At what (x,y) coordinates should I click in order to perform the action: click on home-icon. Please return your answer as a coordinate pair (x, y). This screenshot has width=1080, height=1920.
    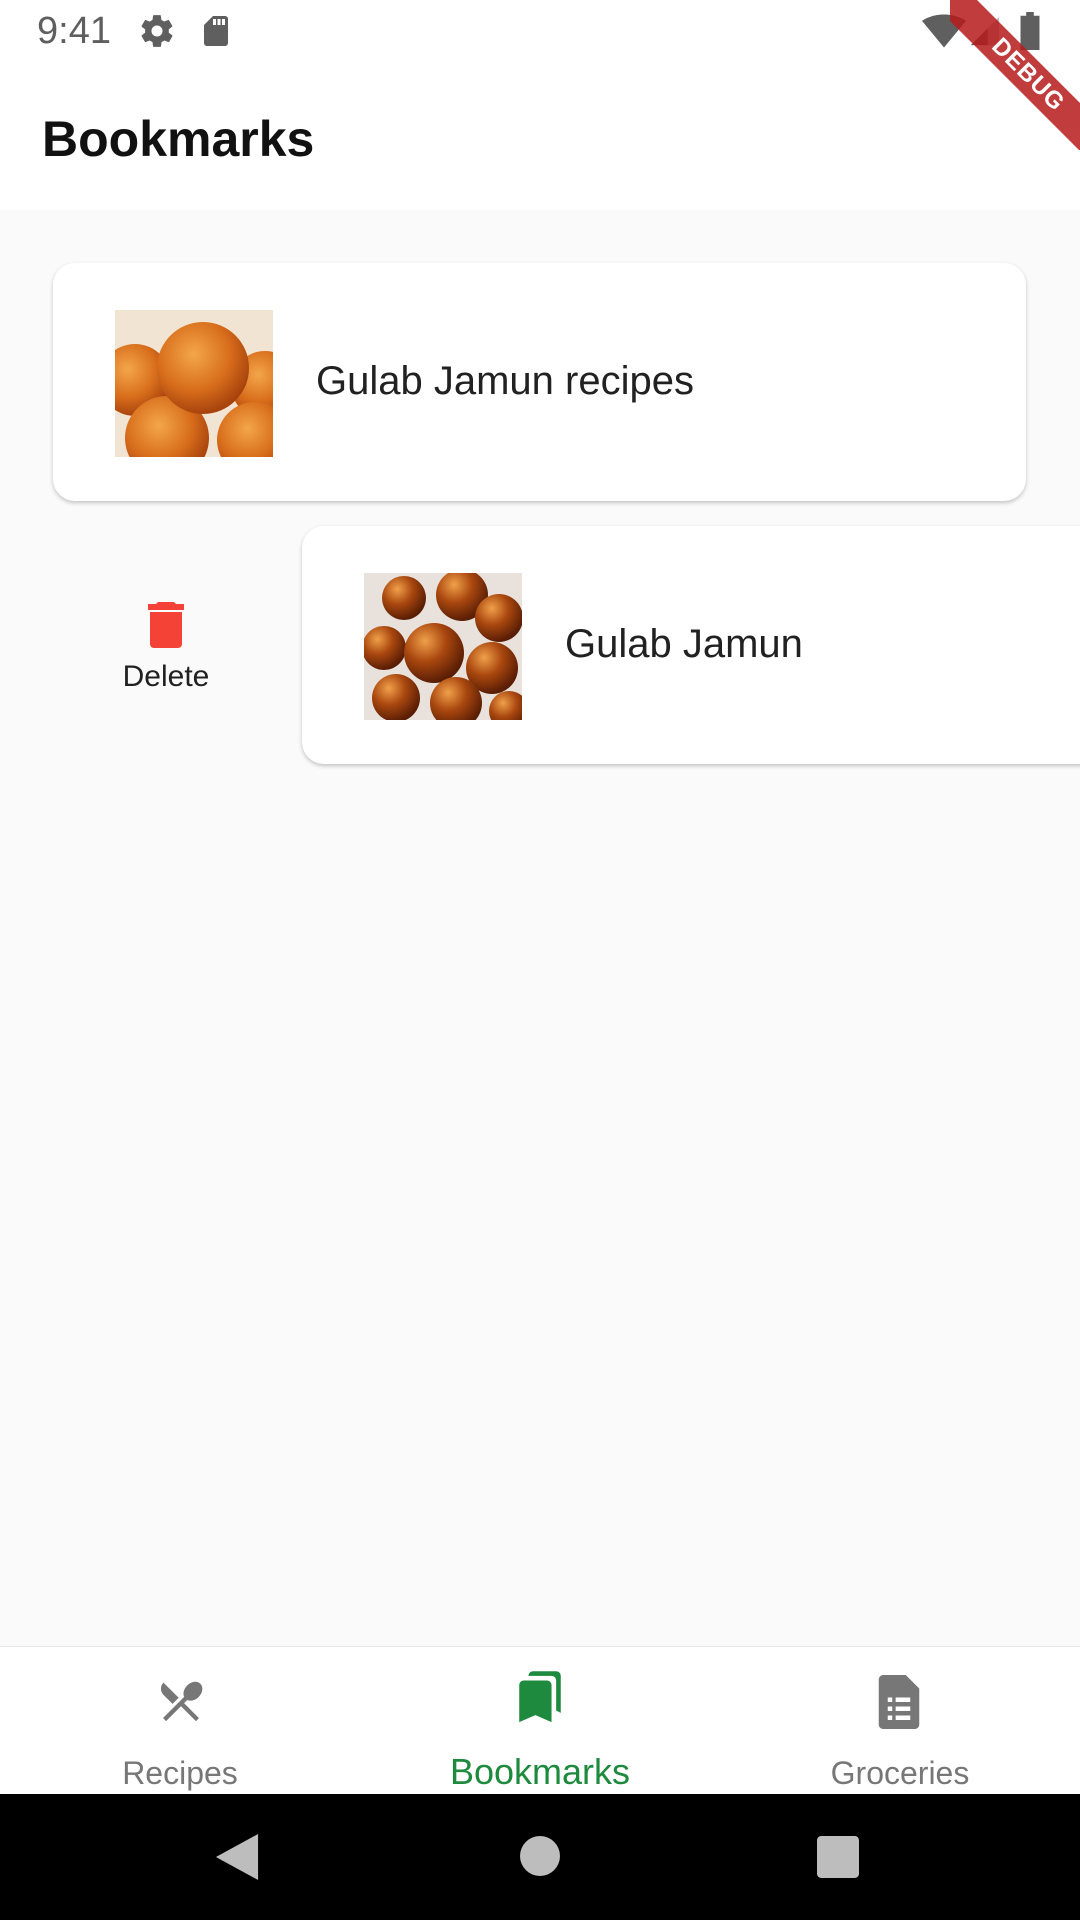
    Looking at the image, I should click on (540, 1858).